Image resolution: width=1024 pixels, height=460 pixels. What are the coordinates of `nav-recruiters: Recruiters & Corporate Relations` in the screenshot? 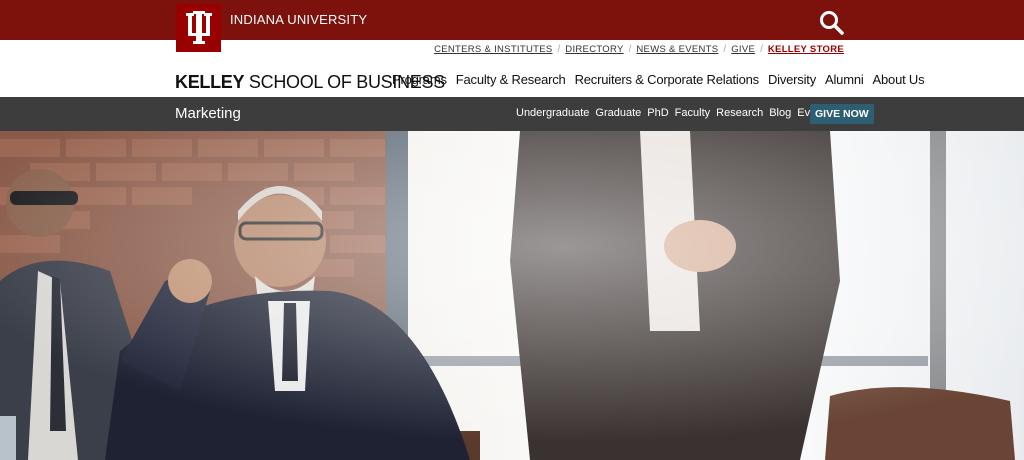 It's located at (667, 79).